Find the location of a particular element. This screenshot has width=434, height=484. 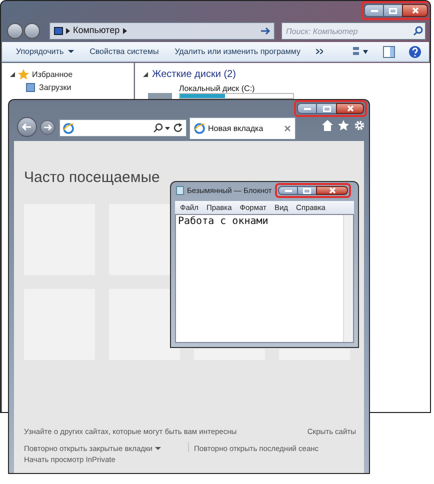

chevron-icon is located at coordinates (320, 51).